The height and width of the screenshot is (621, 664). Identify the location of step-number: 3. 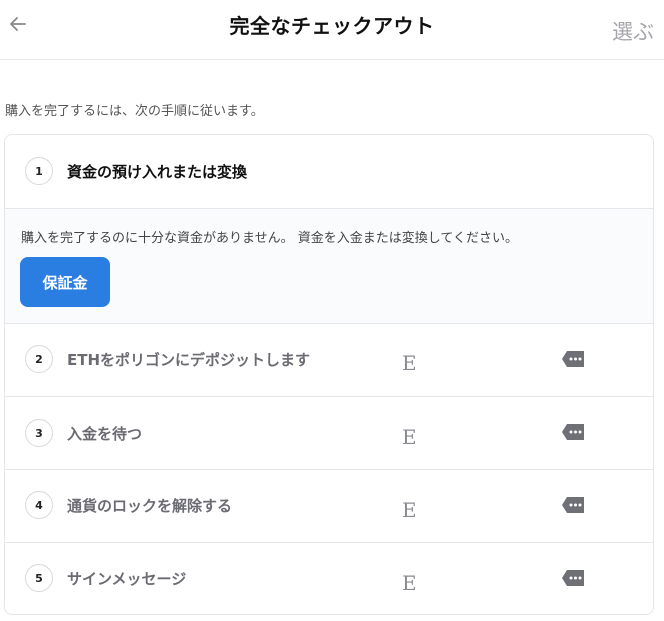
(39, 433).